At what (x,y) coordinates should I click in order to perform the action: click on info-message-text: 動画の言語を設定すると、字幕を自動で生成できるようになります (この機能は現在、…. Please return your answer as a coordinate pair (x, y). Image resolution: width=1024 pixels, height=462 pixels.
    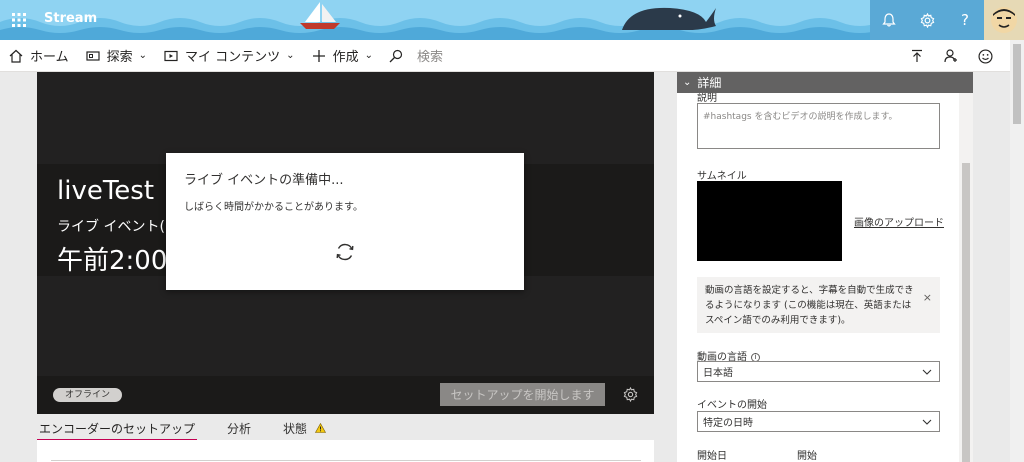
    Looking at the image, I should click on (809, 305).